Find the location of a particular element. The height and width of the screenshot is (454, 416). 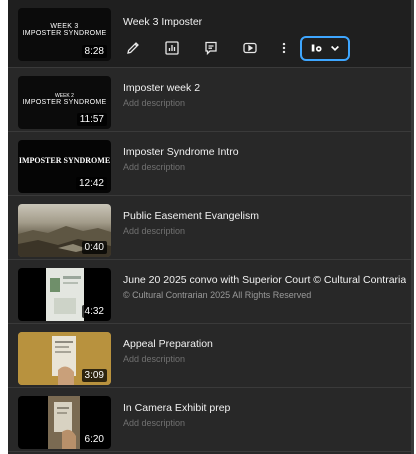

video-title: Public Easement Evangelism is located at coordinates (264, 216).